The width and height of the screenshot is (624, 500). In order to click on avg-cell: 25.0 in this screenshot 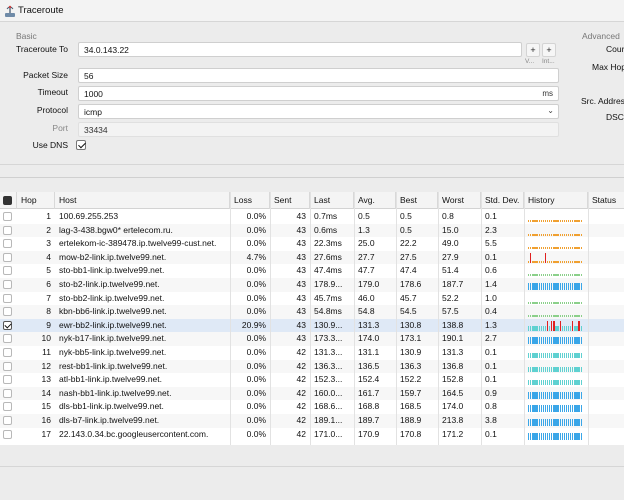, I will do `click(366, 243)`.